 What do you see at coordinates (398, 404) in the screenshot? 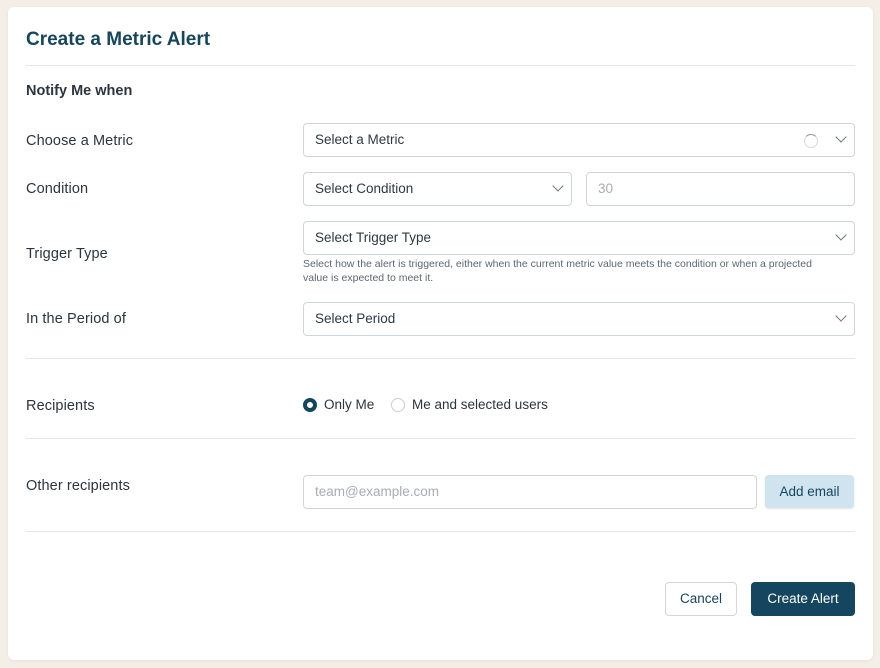
I see `radio-unchecked-icon` at bounding box center [398, 404].